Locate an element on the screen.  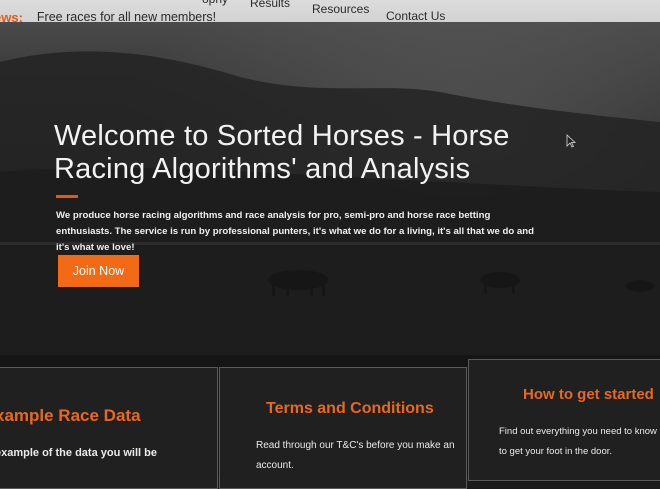
nav-link-results: Results is located at coordinates (270, 5).